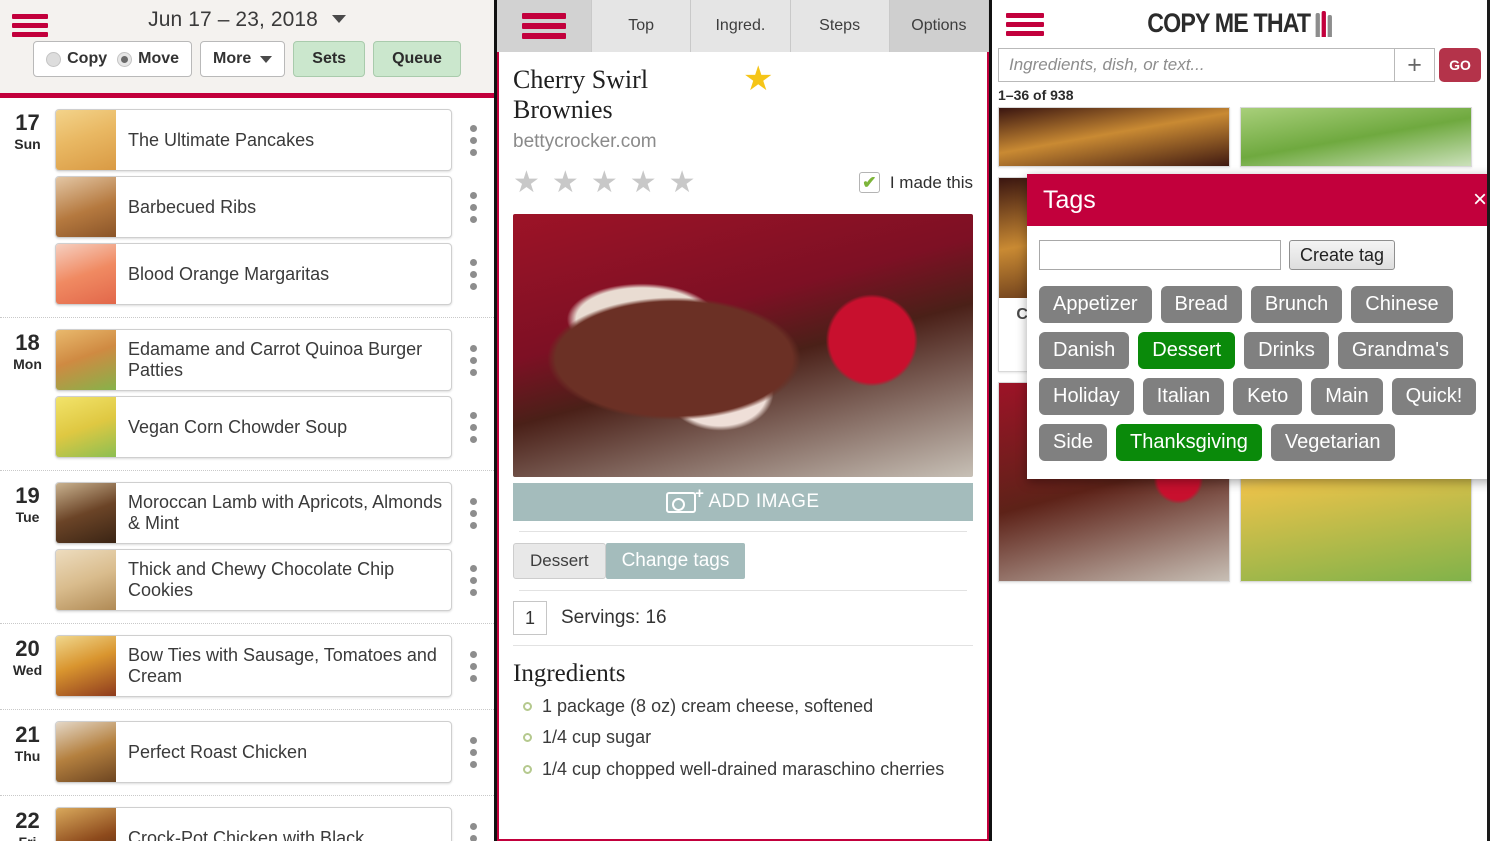  I want to click on date-range-selector: Jun 17 – 23, 2018, so click(247, 16).